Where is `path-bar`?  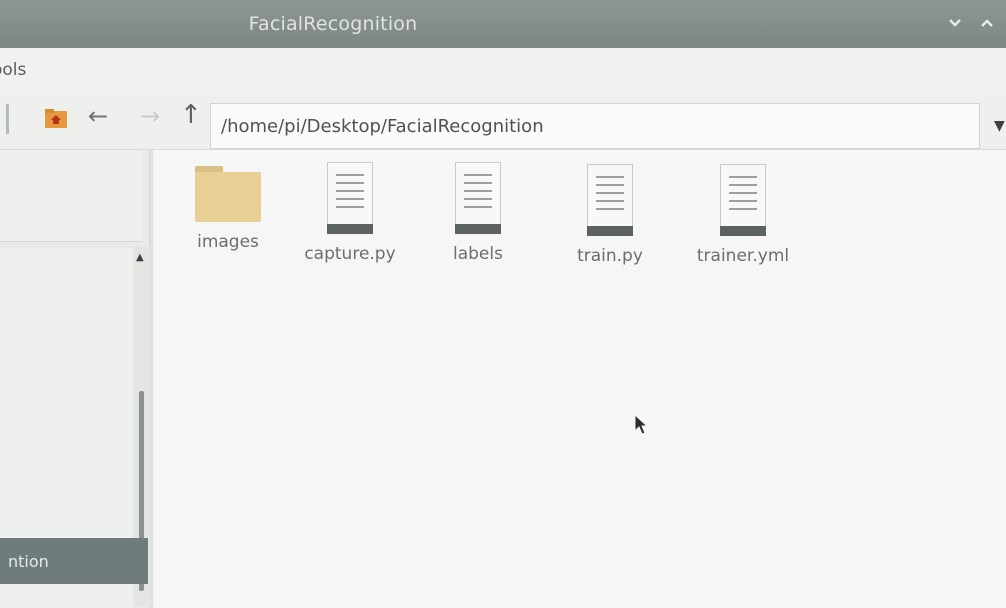 path-bar is located at coordinates (595, 126).